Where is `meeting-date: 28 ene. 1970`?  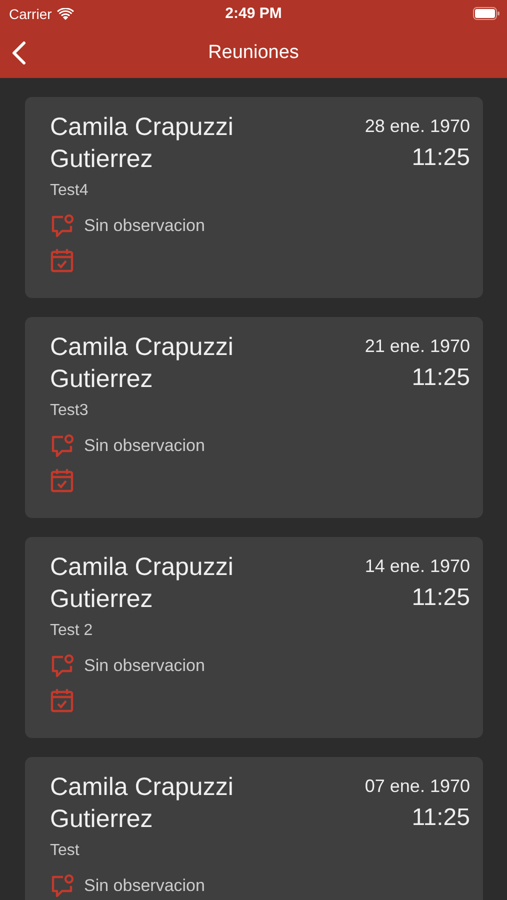
meeting-date: 28 ene. 1970 is located at coordinates (417, 126).